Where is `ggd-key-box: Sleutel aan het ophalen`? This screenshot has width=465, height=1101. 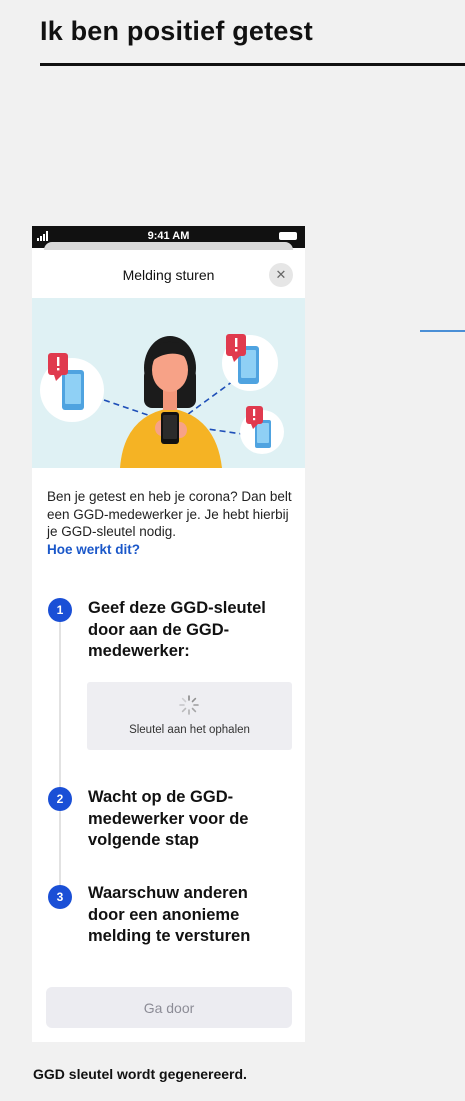
ggd-key-box: Sleutel aan het ophalen is located at coordinates (189, 716).